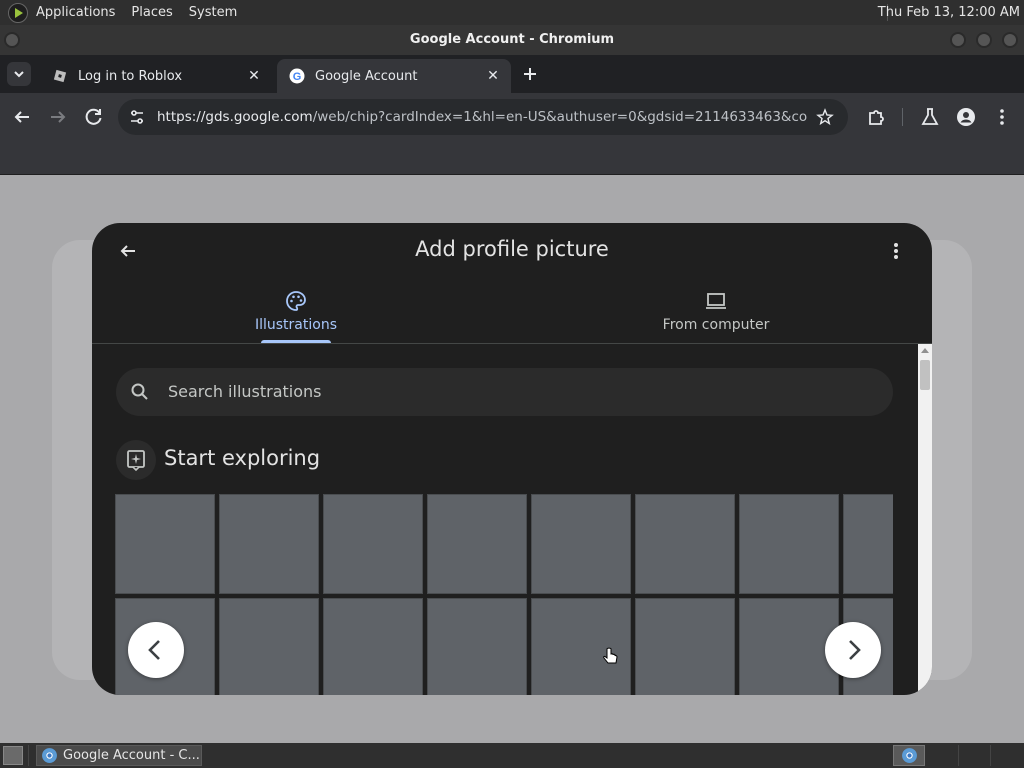 The height and width of the screenshot is (768, 1024). What do you see at coordinates (94, 117) in the screenshot?
I see `reload-icon` at bounding box center [94, 117].